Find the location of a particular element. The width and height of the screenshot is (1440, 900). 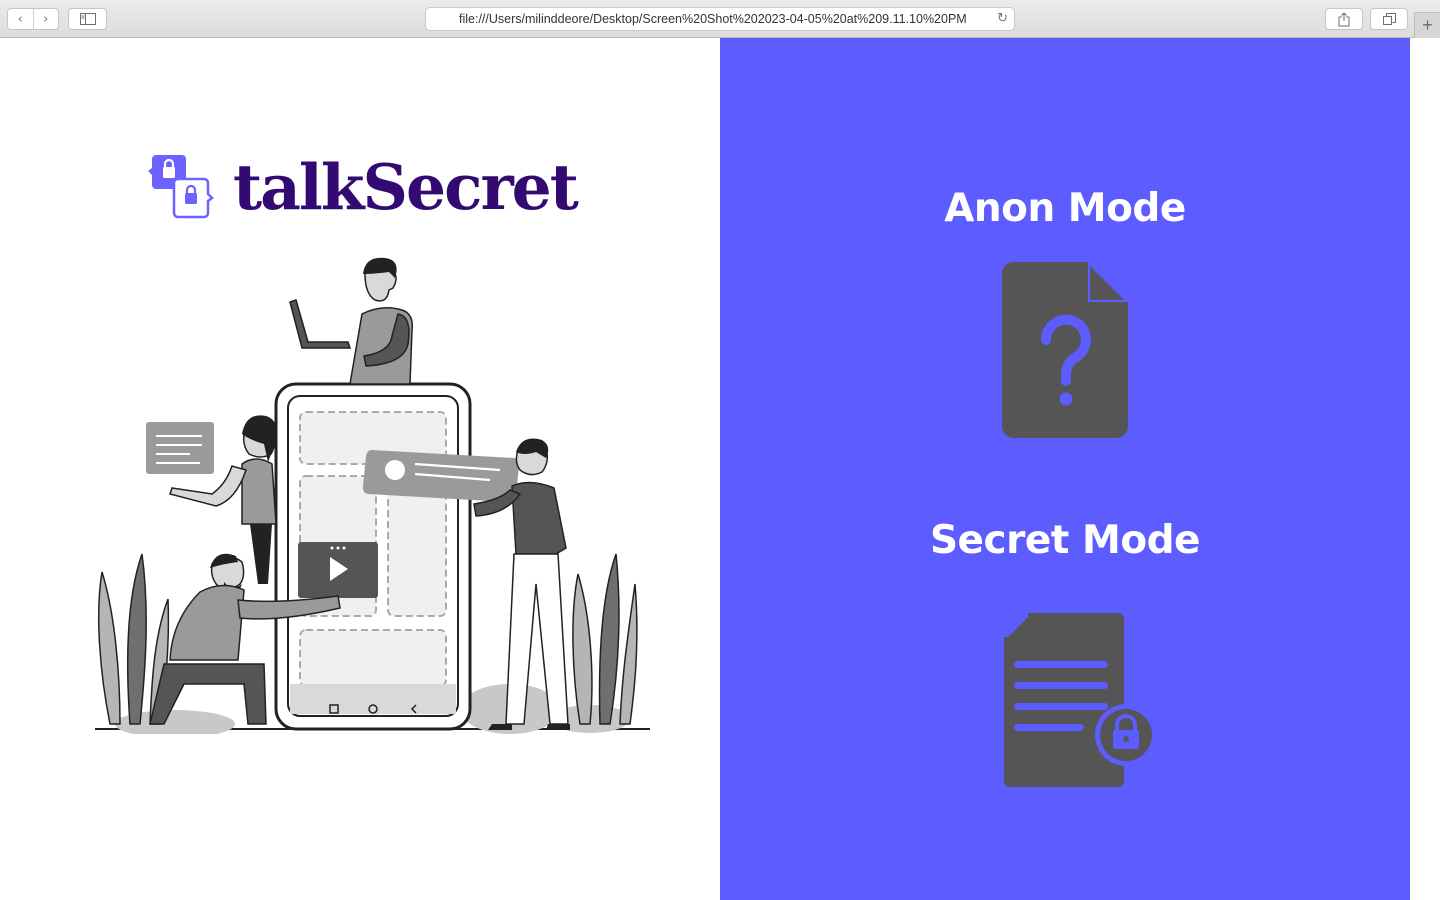

tabs-overview-button is located at coordinates (1389, 19).